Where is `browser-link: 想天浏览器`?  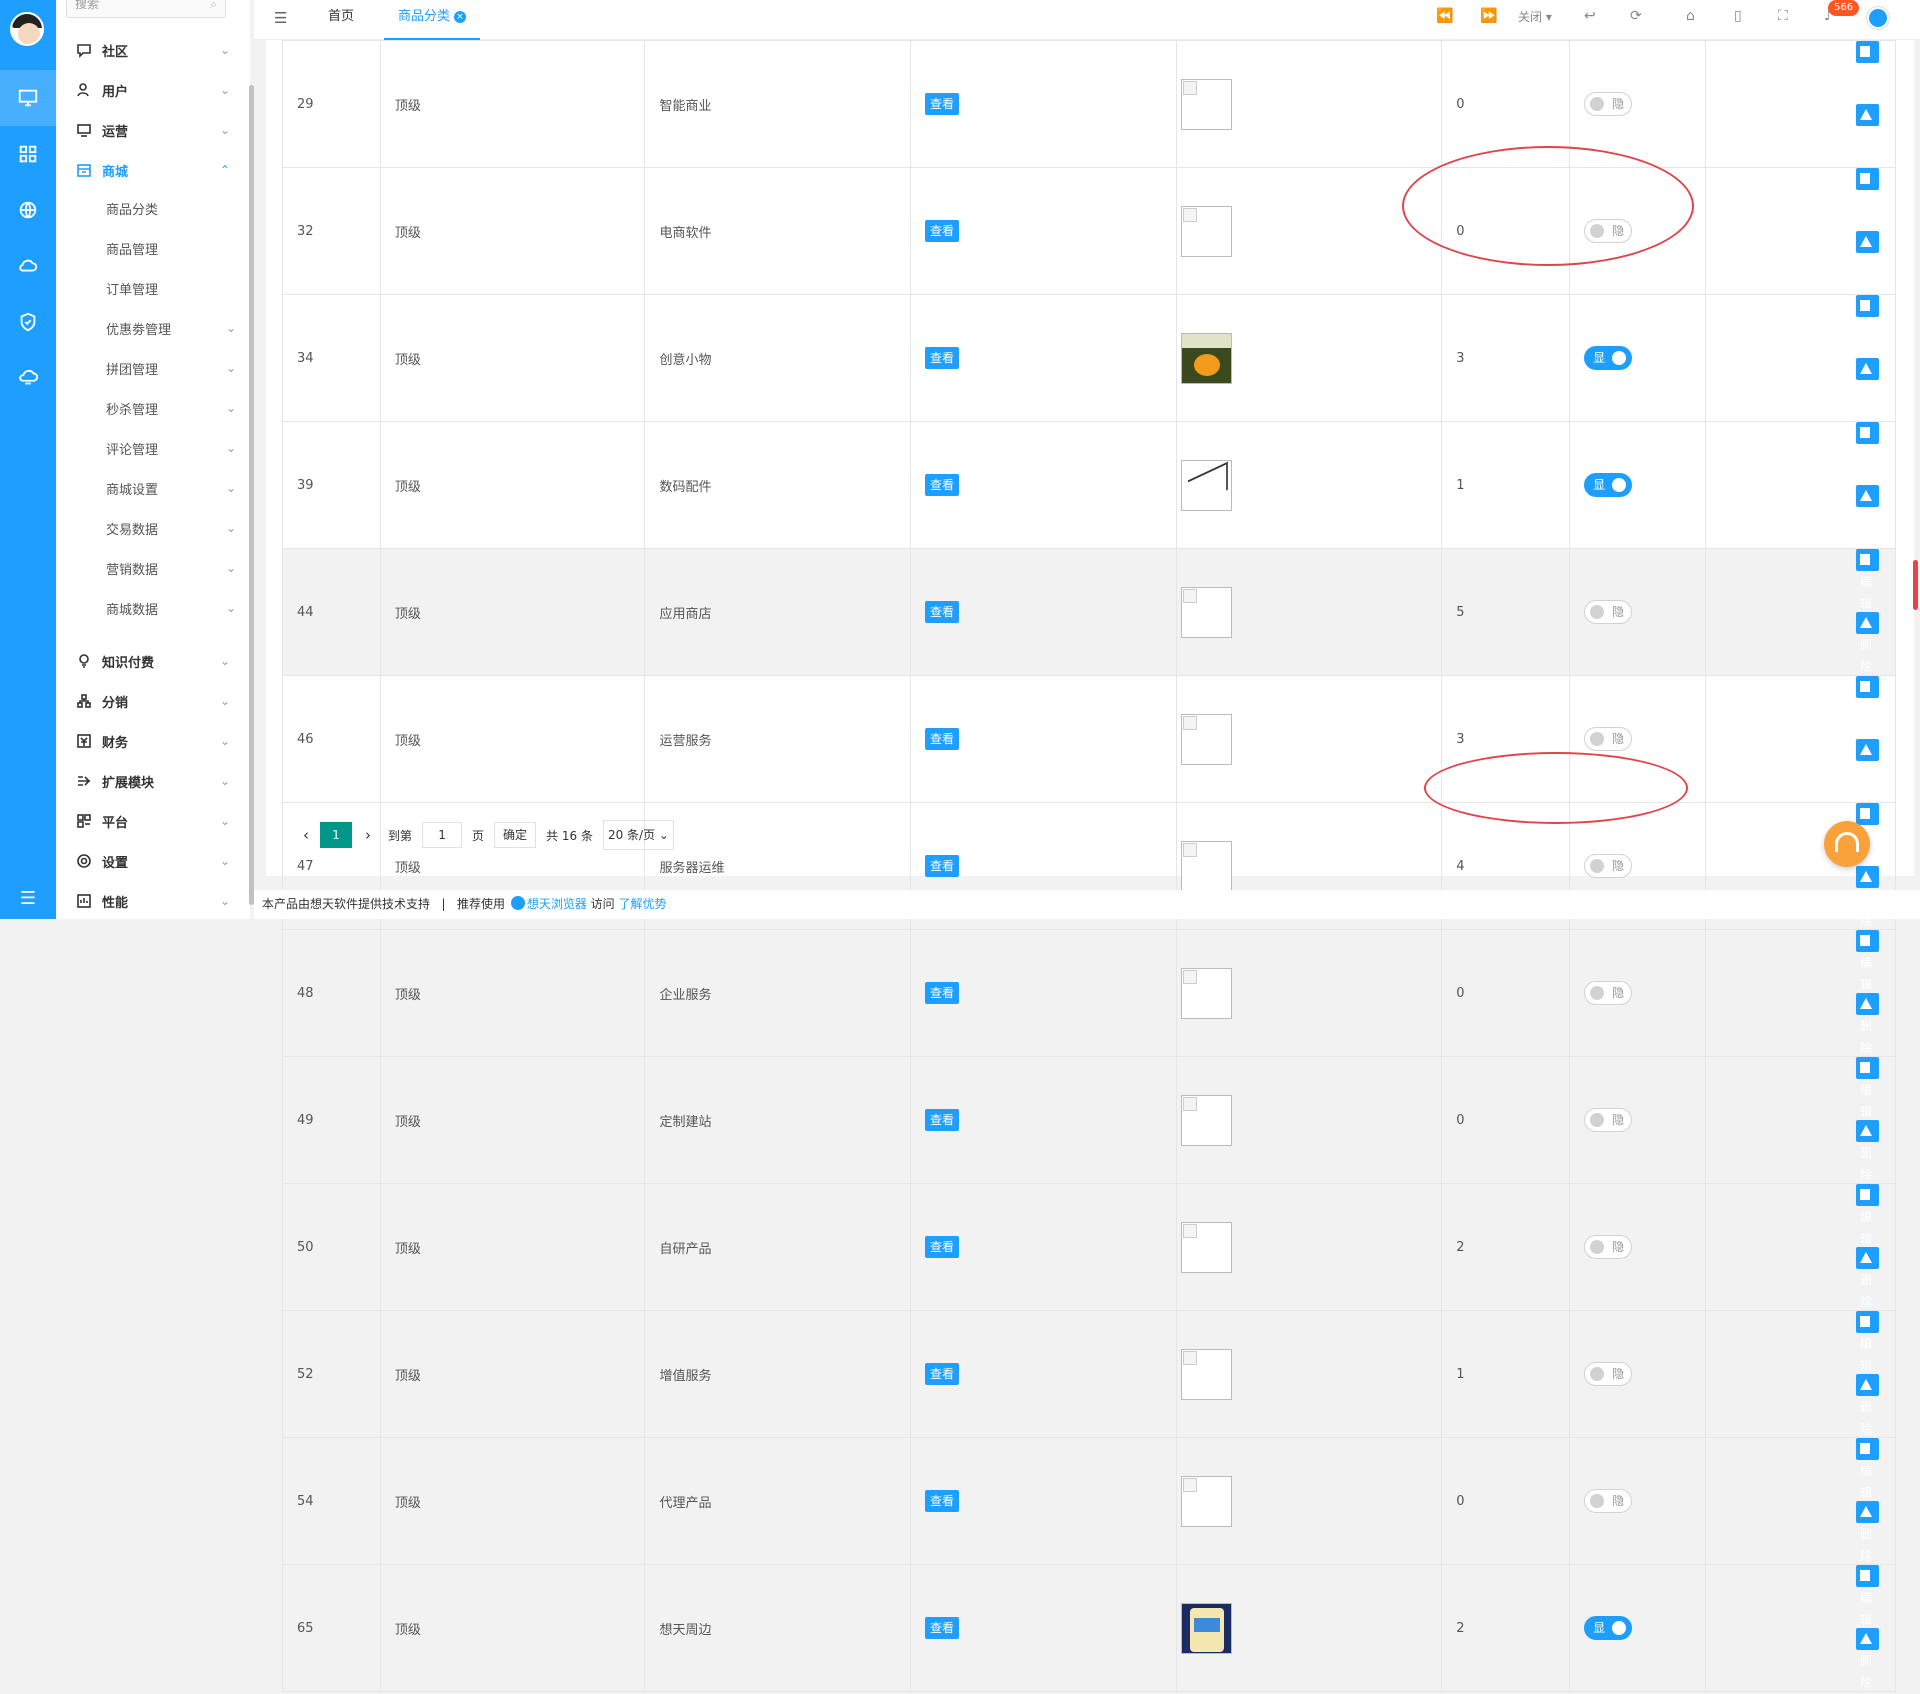 browser-link: 想天浏览器 is located at coordinates (557, 904).